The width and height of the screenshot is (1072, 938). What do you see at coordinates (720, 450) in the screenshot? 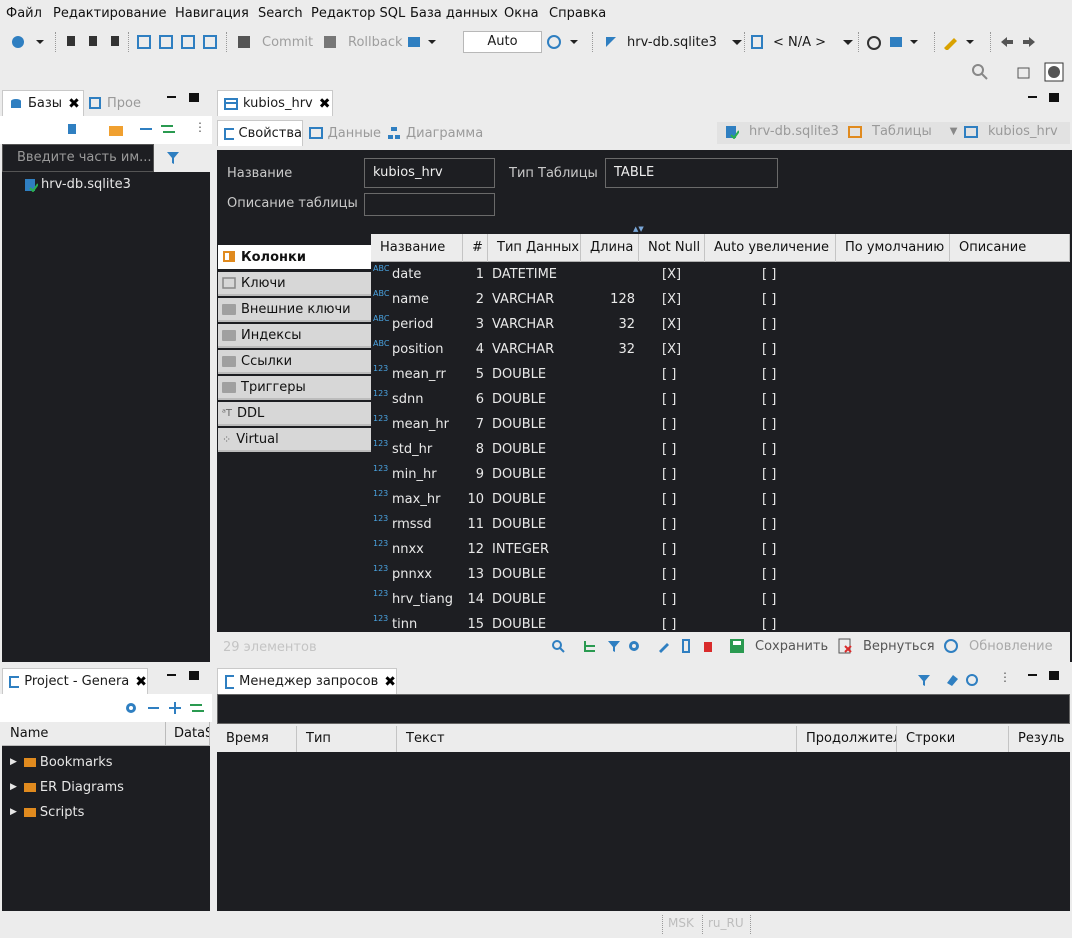
I see `table-row: 123 std_hr 8 DOUBLE [ ] [ ]` at bounding box center [720, 450].